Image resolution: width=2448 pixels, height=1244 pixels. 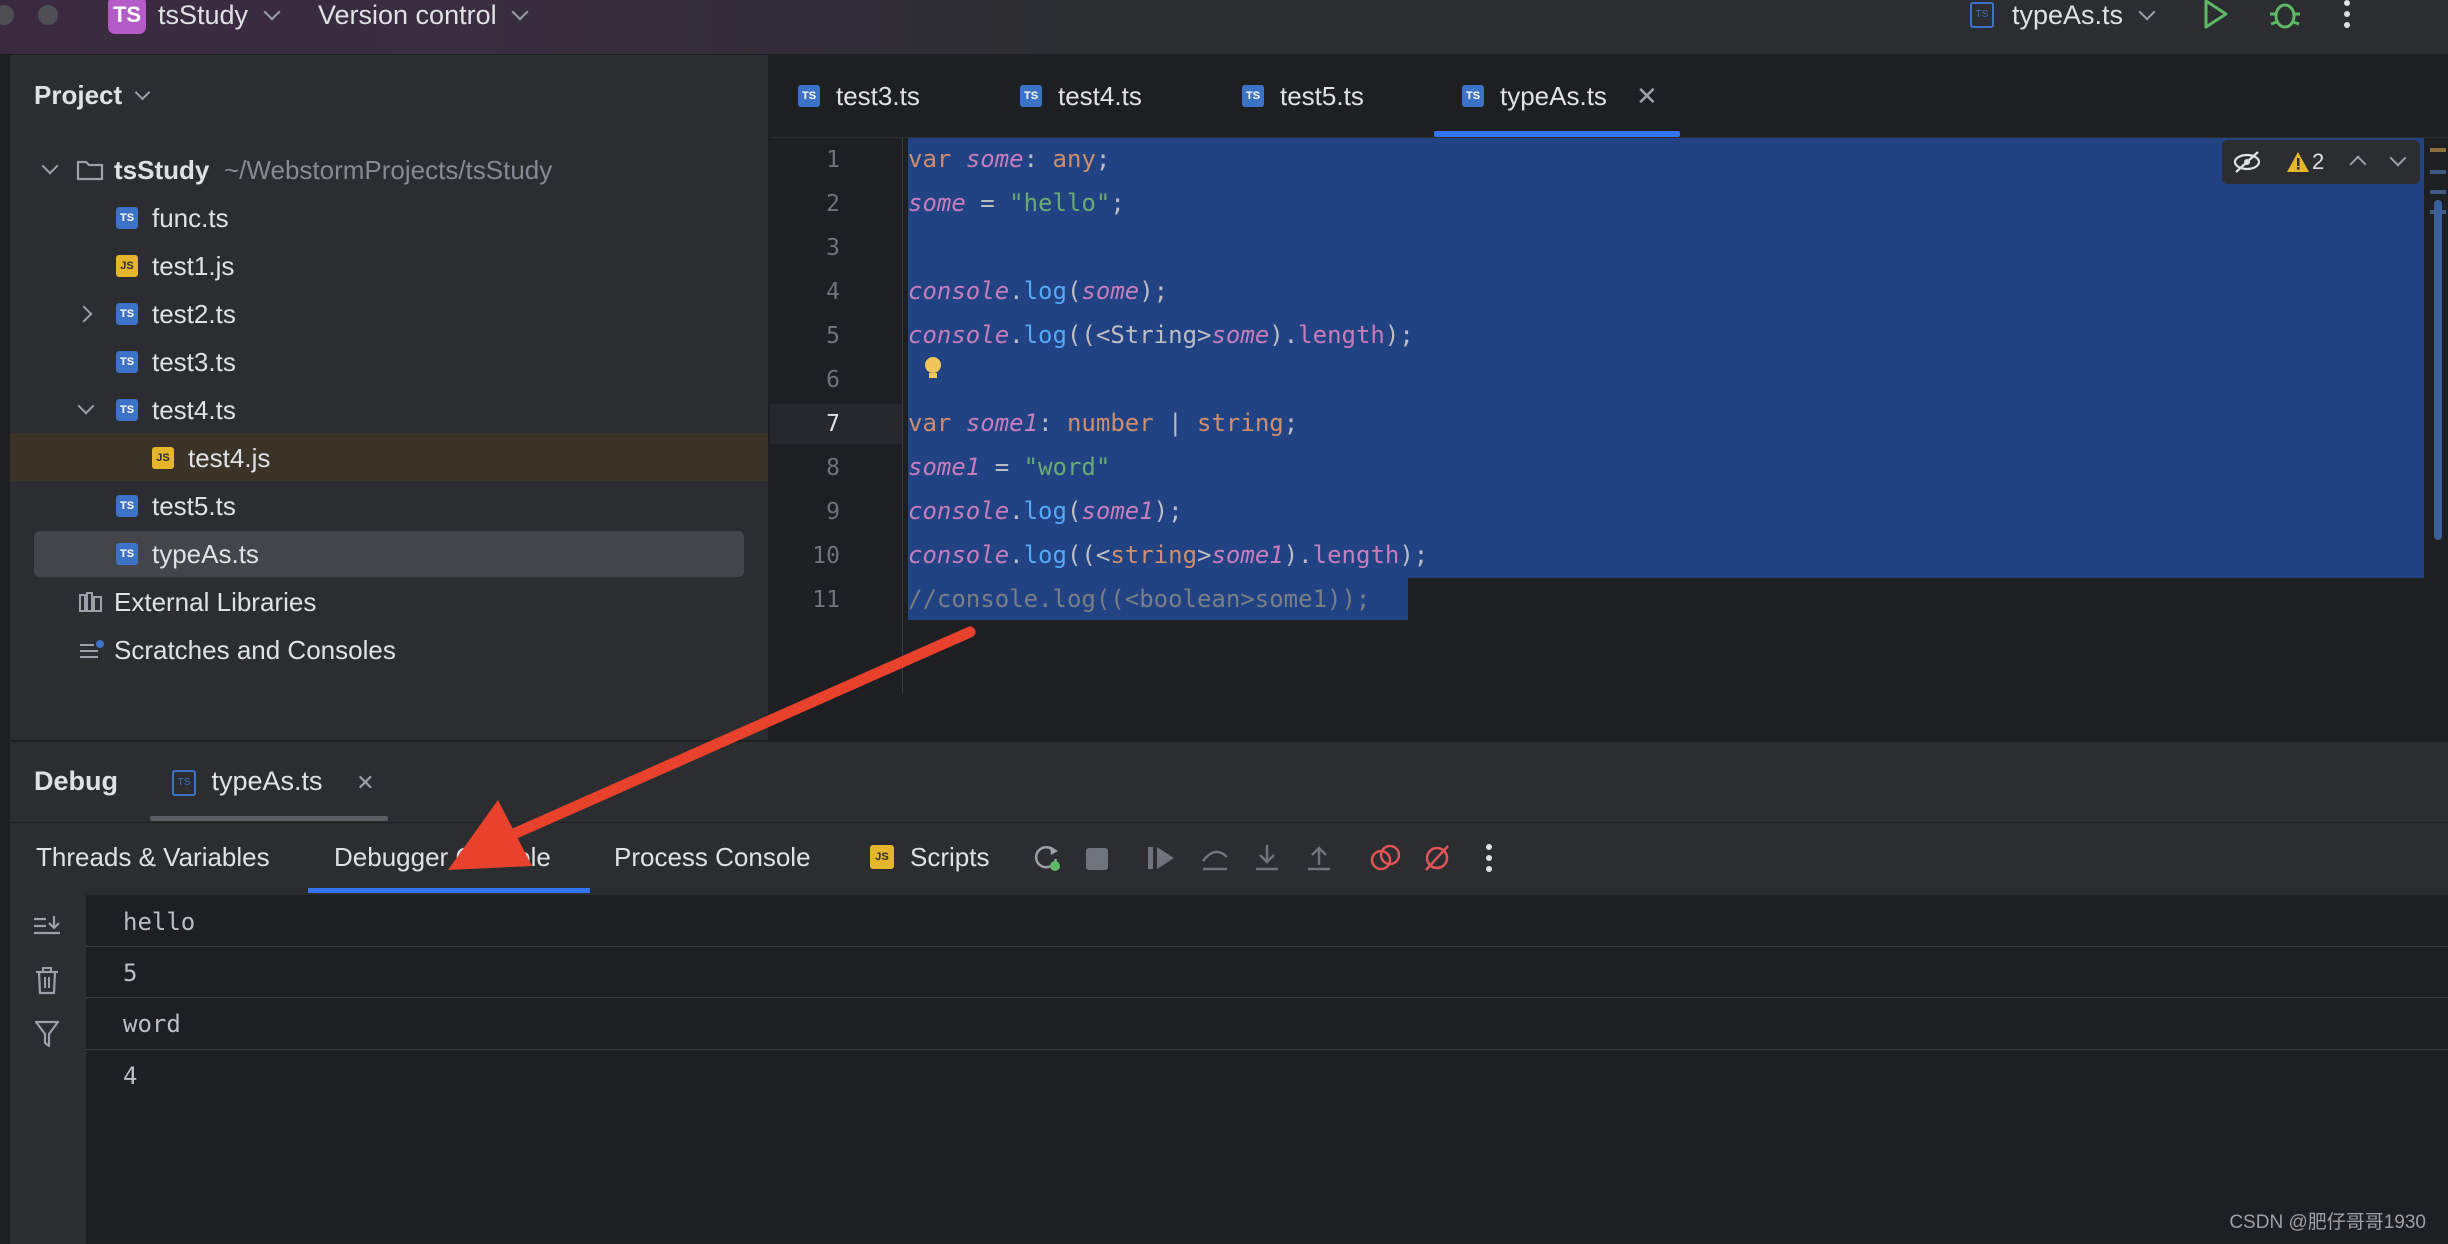 What do you see at coordinates (1385, 858) in the screenshot?
I see `view-breakpoints-icon` at bounding box center [1385, 858].